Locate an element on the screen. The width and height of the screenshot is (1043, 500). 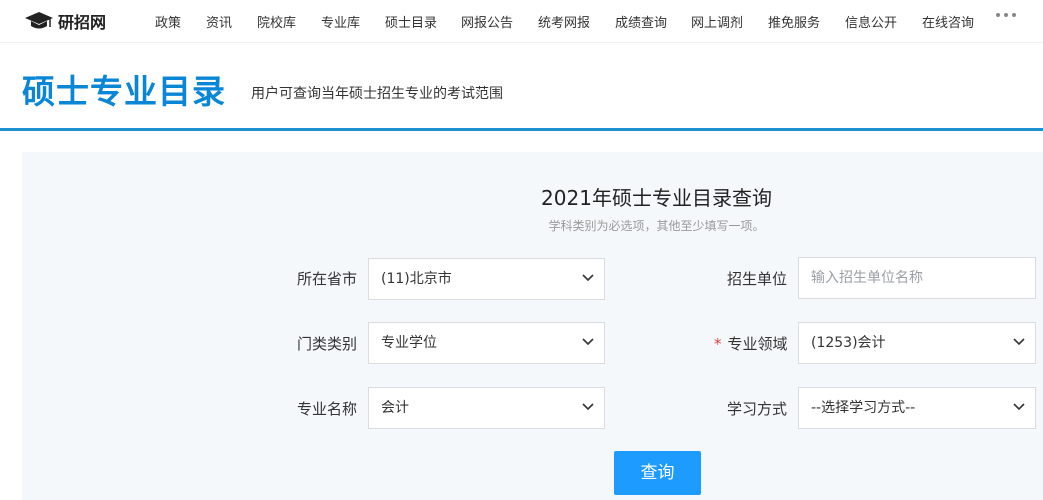
form-hint: 学科类别为必选项，其他至少填写一项。 is located at coordinates (656, 226).